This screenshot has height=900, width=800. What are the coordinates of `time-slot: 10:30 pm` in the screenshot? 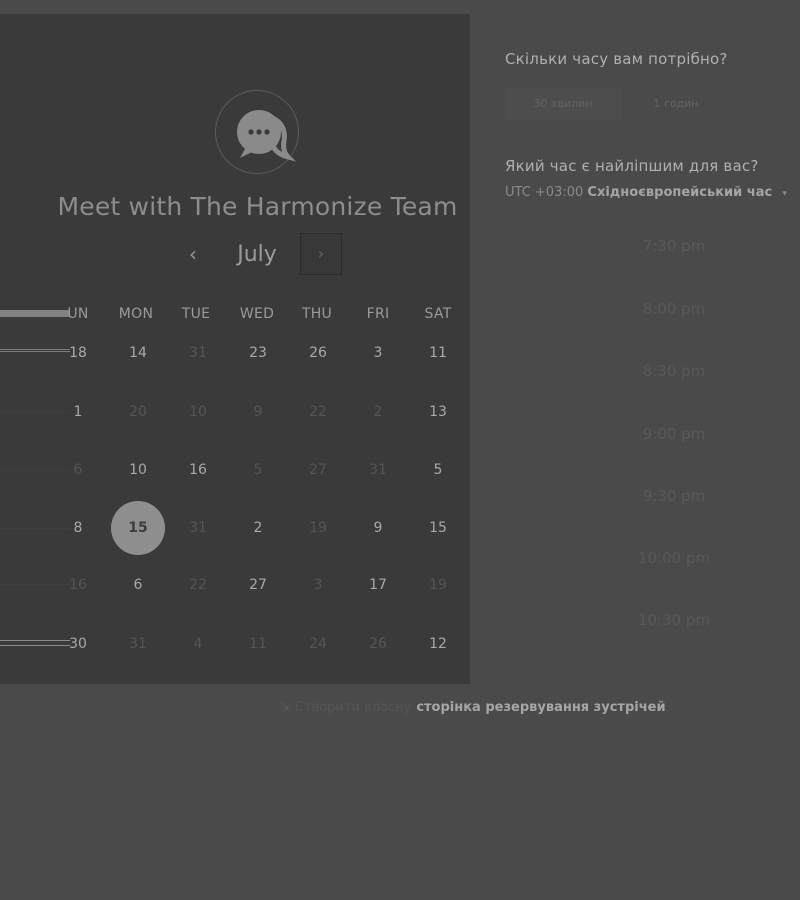 It's located at (674, 620).